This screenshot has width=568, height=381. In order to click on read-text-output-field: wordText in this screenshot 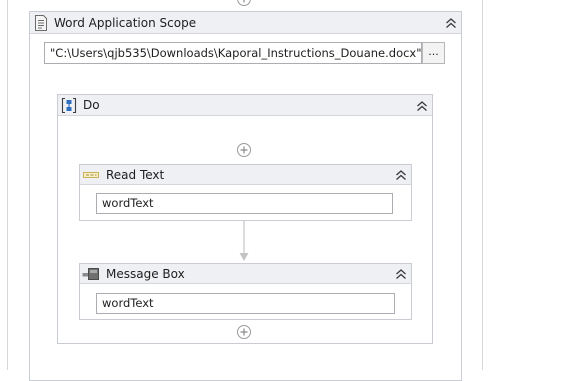, I will do `click(244, 203)`.